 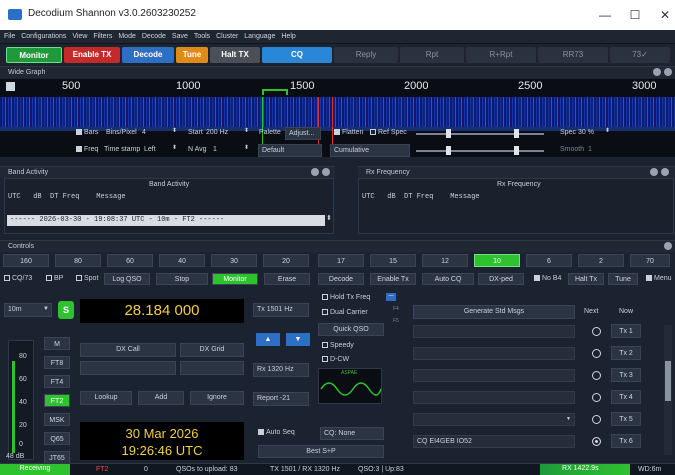 I want to click on tx-down-arrow-icon: ▼, so click(x=298, y=339).